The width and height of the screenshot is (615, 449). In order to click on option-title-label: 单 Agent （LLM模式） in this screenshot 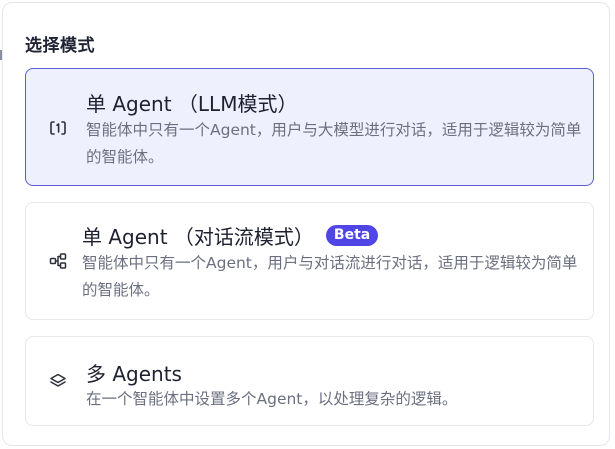, I will do `click(192, 104)`.